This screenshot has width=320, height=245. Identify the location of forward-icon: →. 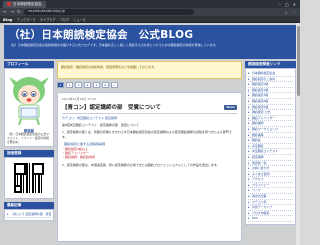
(12, 12).